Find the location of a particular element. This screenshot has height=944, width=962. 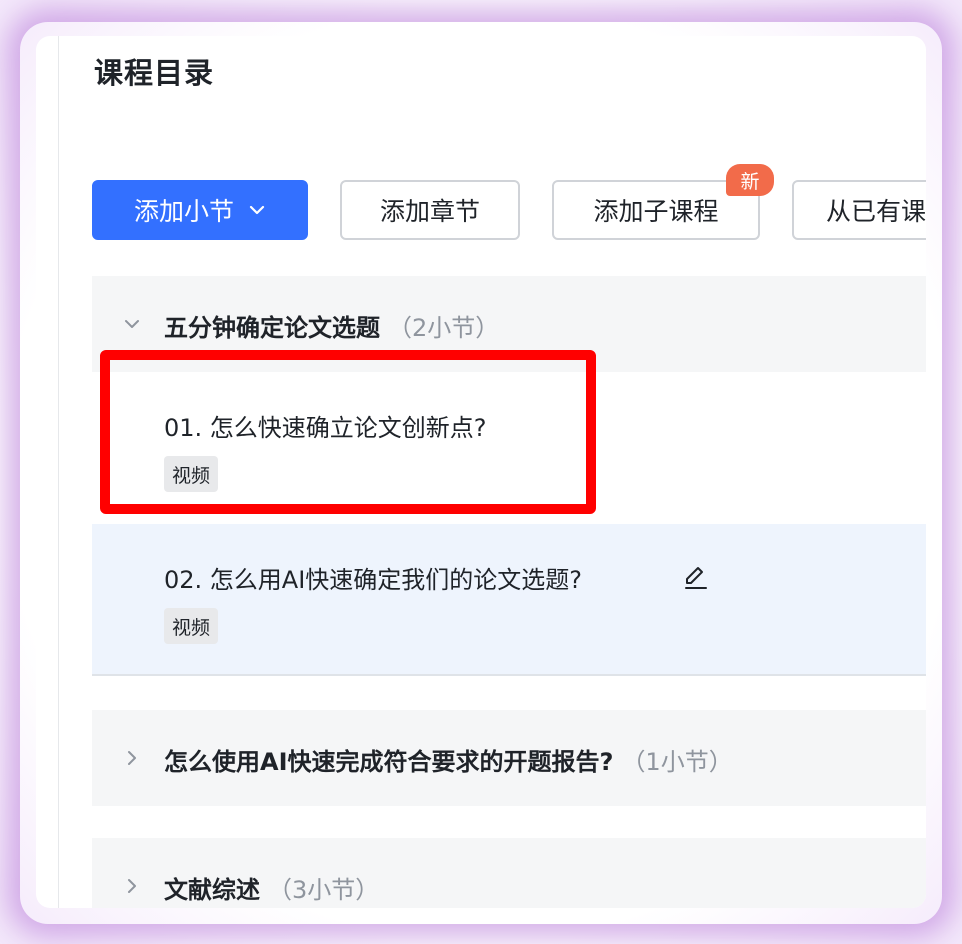

chapter-count: （1小节） is located at coordinates (677, 762).